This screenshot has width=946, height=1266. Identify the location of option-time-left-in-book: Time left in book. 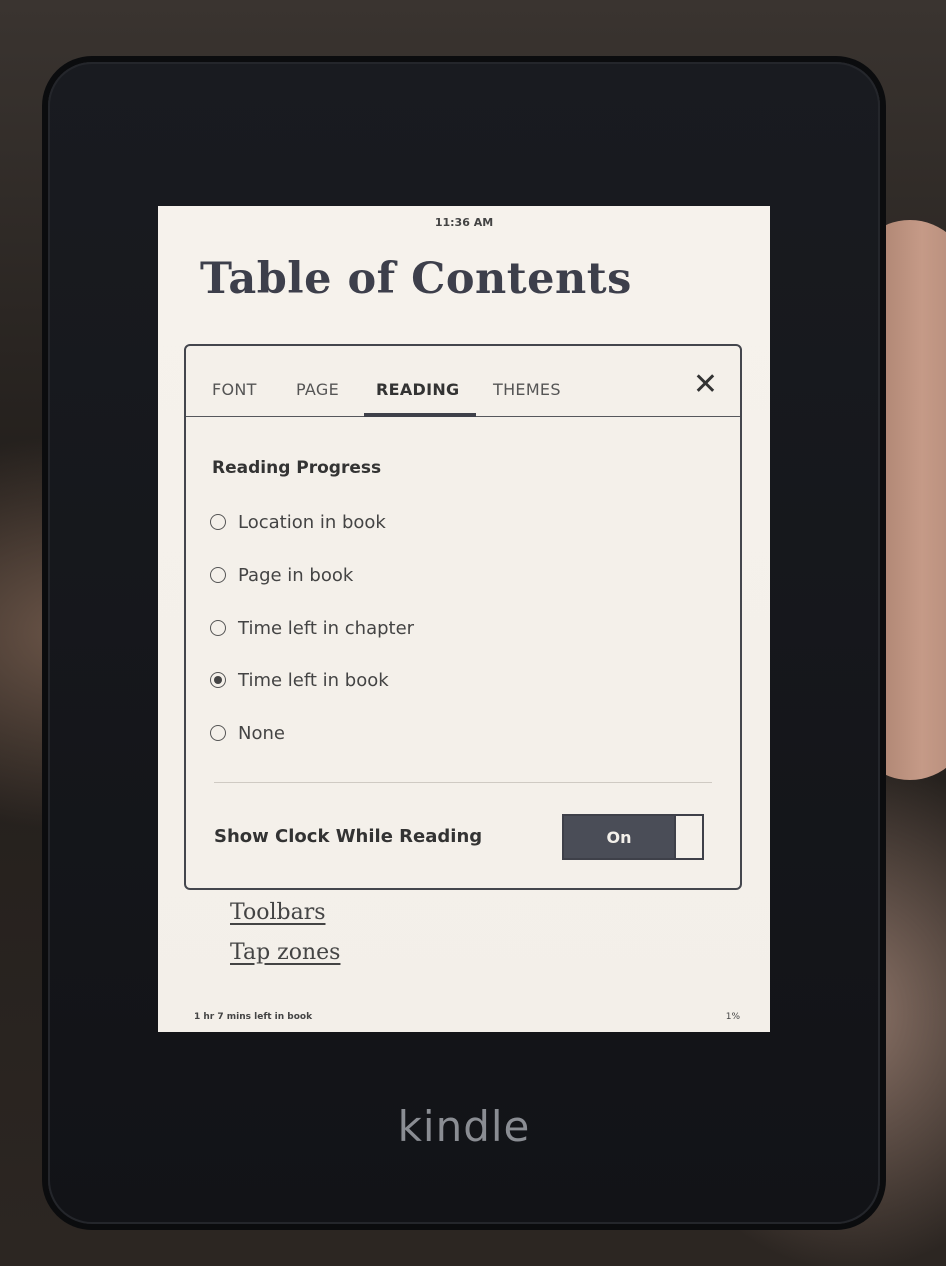
(299, 680).